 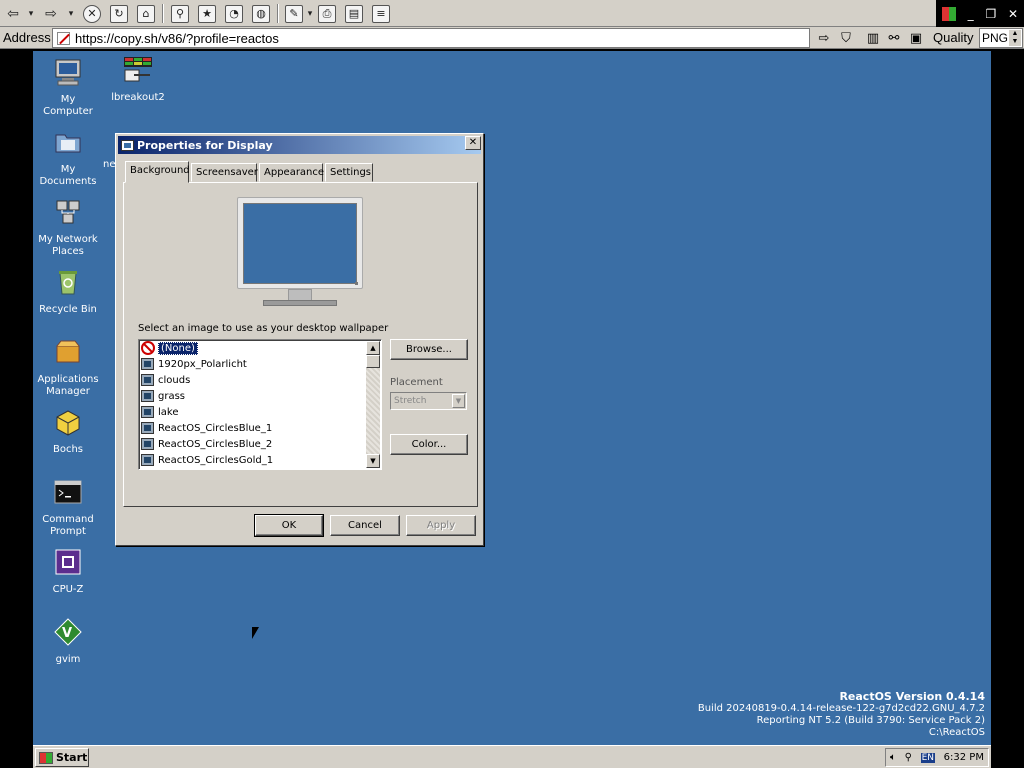 What do you see at coordinates (180, 13) in the screenshot?
I see `search-icon: ⚲` at bounding box center [180, 13].